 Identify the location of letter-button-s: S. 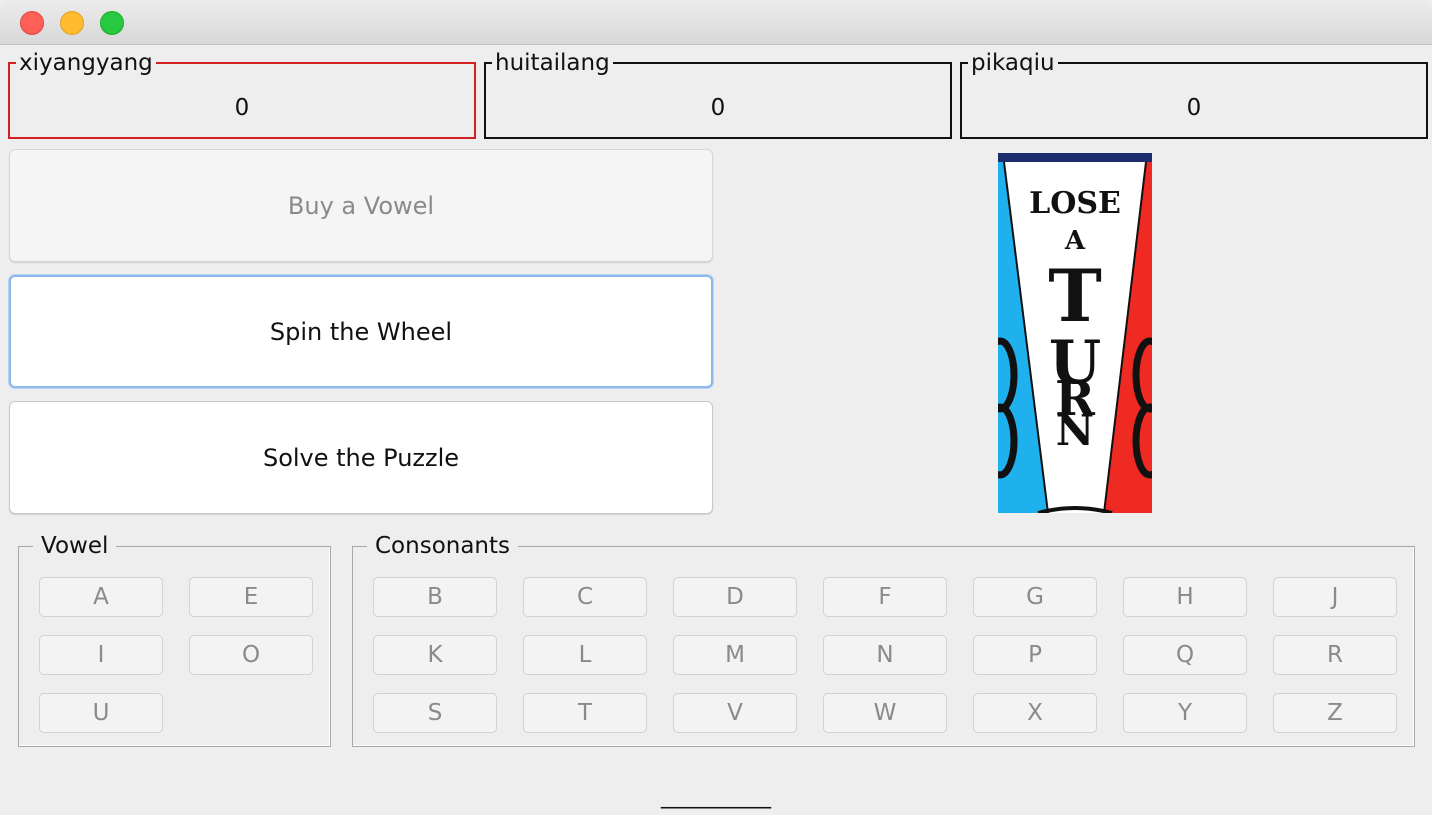
(435, 713).